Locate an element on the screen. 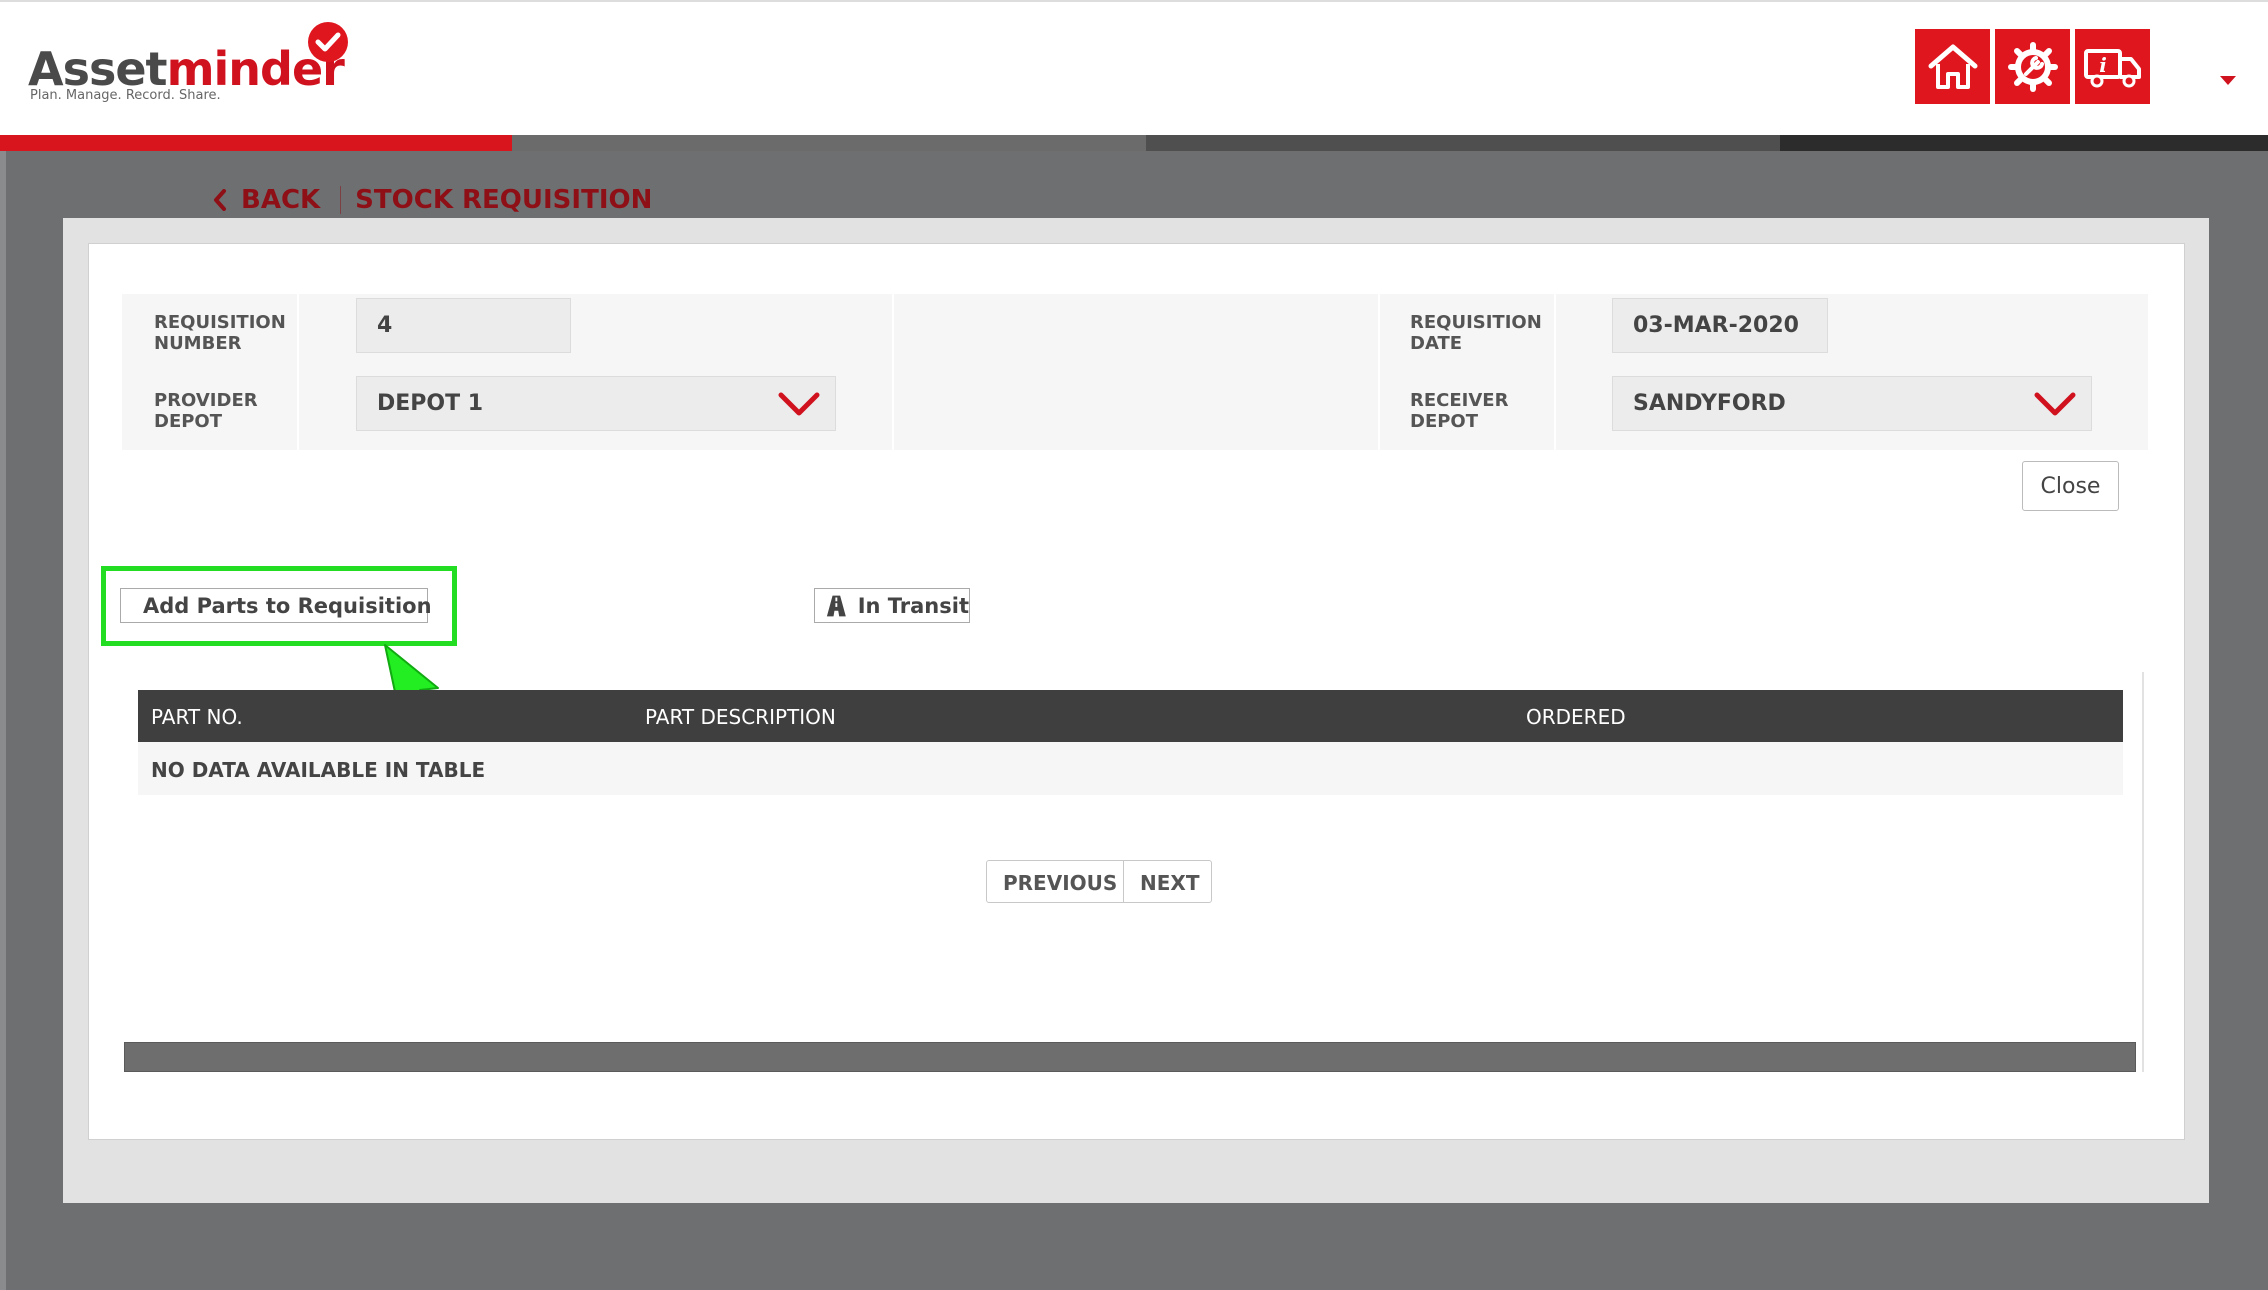 This screenshot has width=2268, height=1290. requisition-number-field: 4 is located at coordinates (463, 325).